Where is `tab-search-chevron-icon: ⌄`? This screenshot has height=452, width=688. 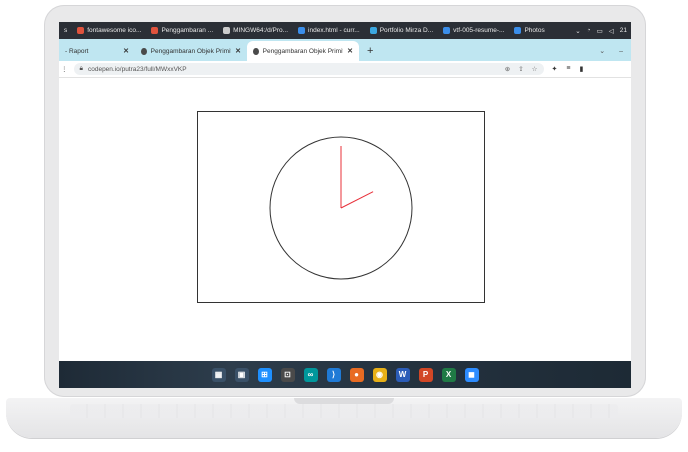 tab-search-chevron-icon: ⌄ is located at coordinates (602, 51).